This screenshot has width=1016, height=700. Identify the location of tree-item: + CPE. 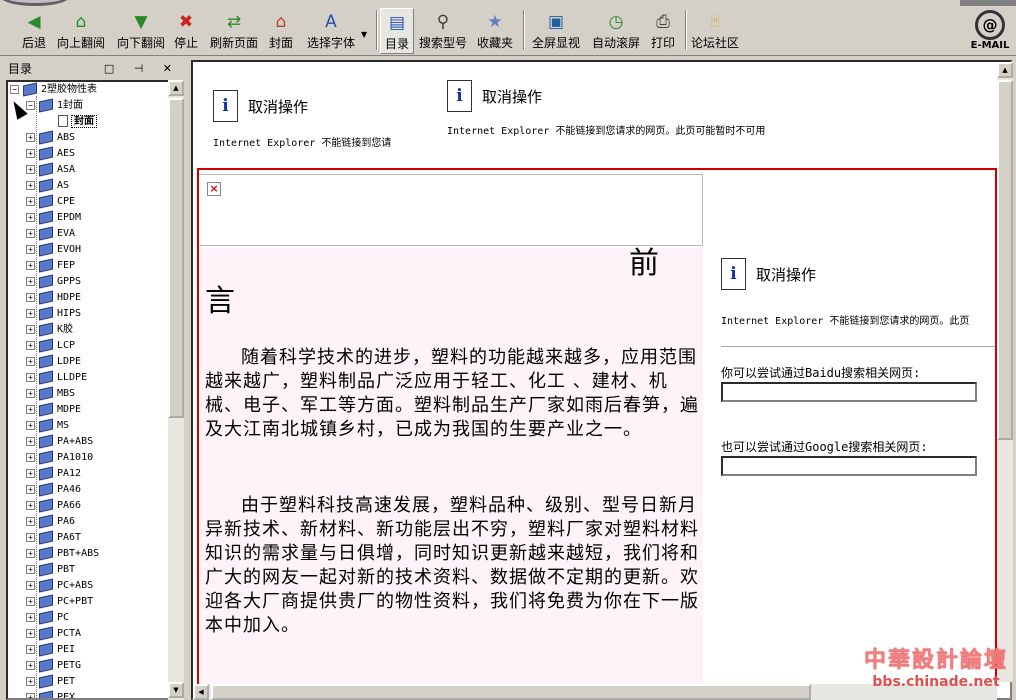
(50, 202).